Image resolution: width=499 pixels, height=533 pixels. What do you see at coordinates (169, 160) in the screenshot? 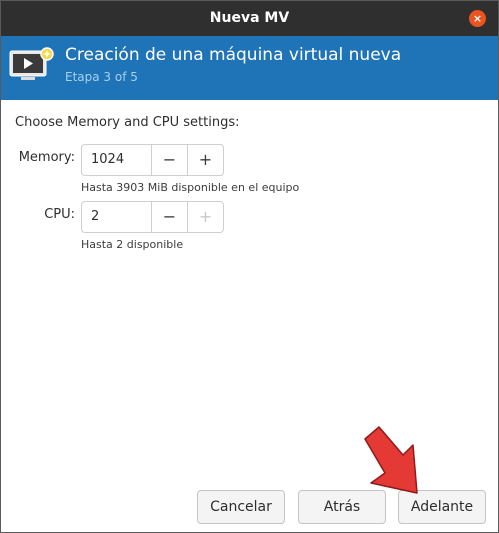
I see `memory-decrement-button: −` at bounding box center [169, 160].